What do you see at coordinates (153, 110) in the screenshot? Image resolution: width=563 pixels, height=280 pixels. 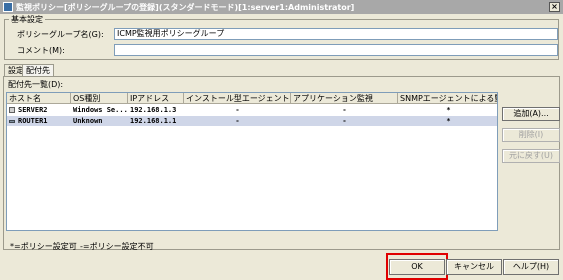 I see `ip-cell: 192.168.1.3` at bounding box center [153, 110].